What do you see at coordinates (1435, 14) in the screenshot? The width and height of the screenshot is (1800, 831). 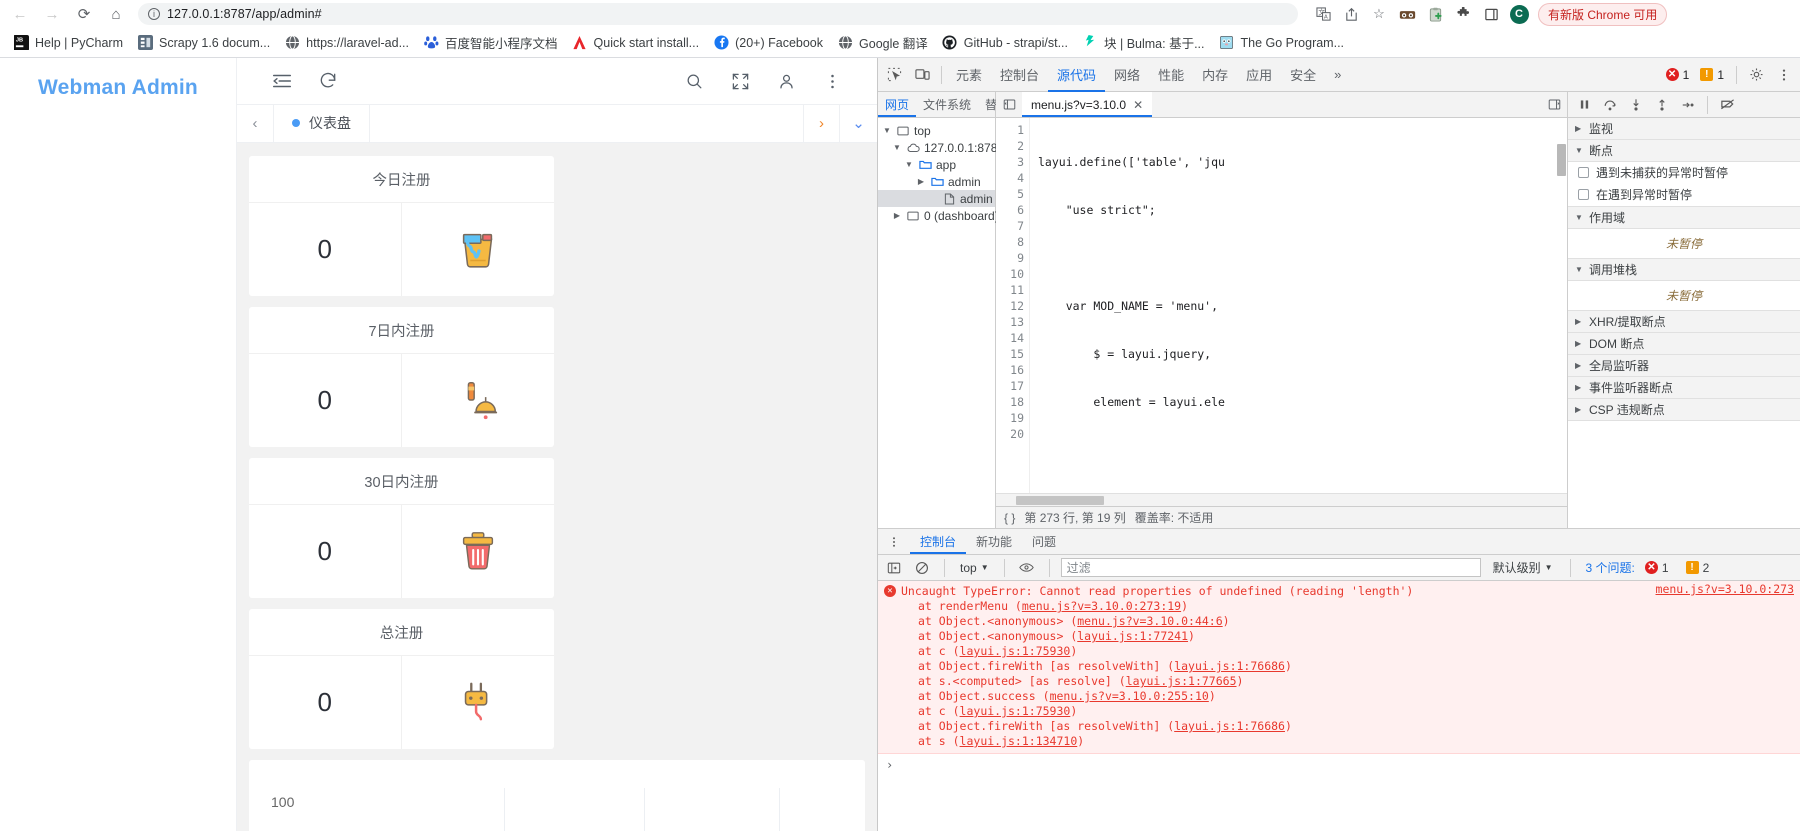 I see `extension-clipboard-icon` at bounding box center [1435, 14].